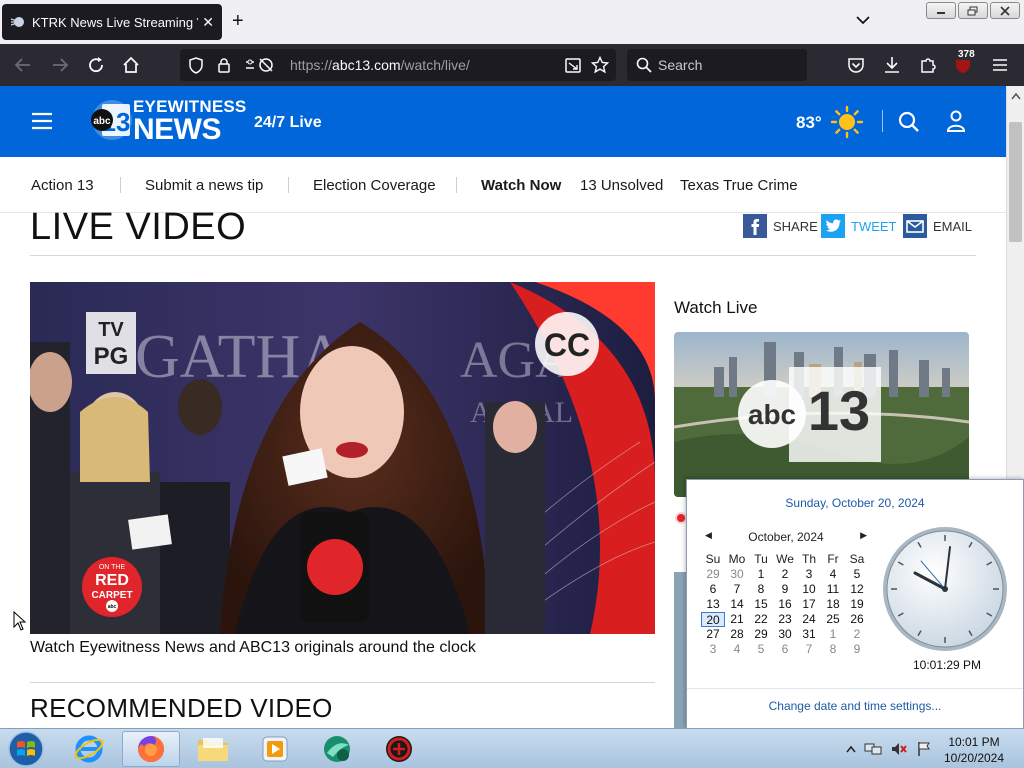  I want to click on calendar-day-today: 20, so click(713, 619).